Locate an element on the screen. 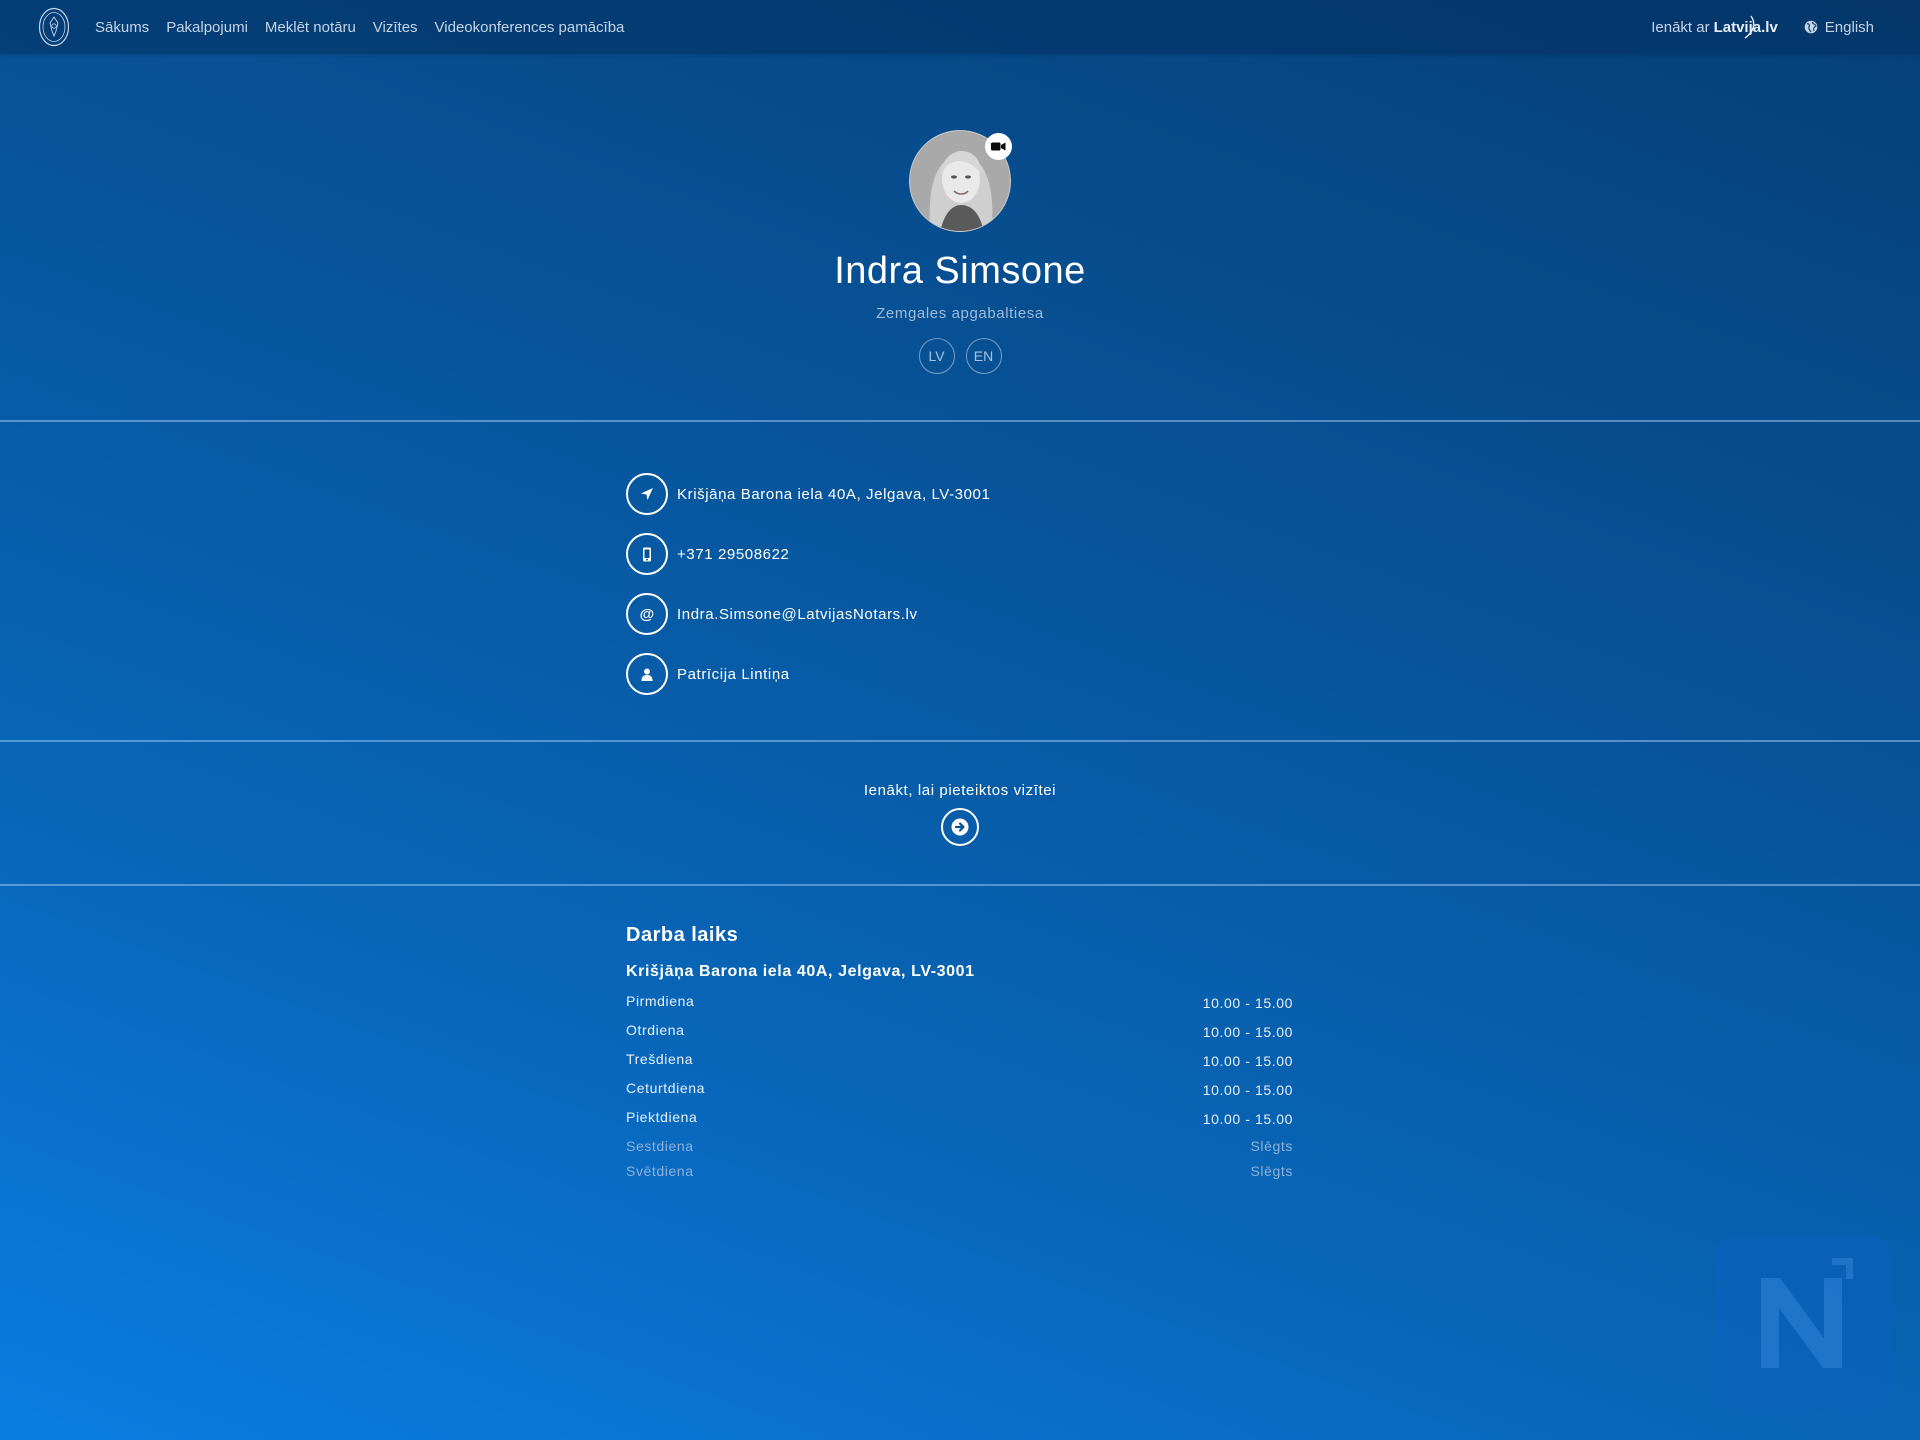  contact-email: @ Indra.Simsone@LatvijasNotars.lv is located at coordinates (808, 614).